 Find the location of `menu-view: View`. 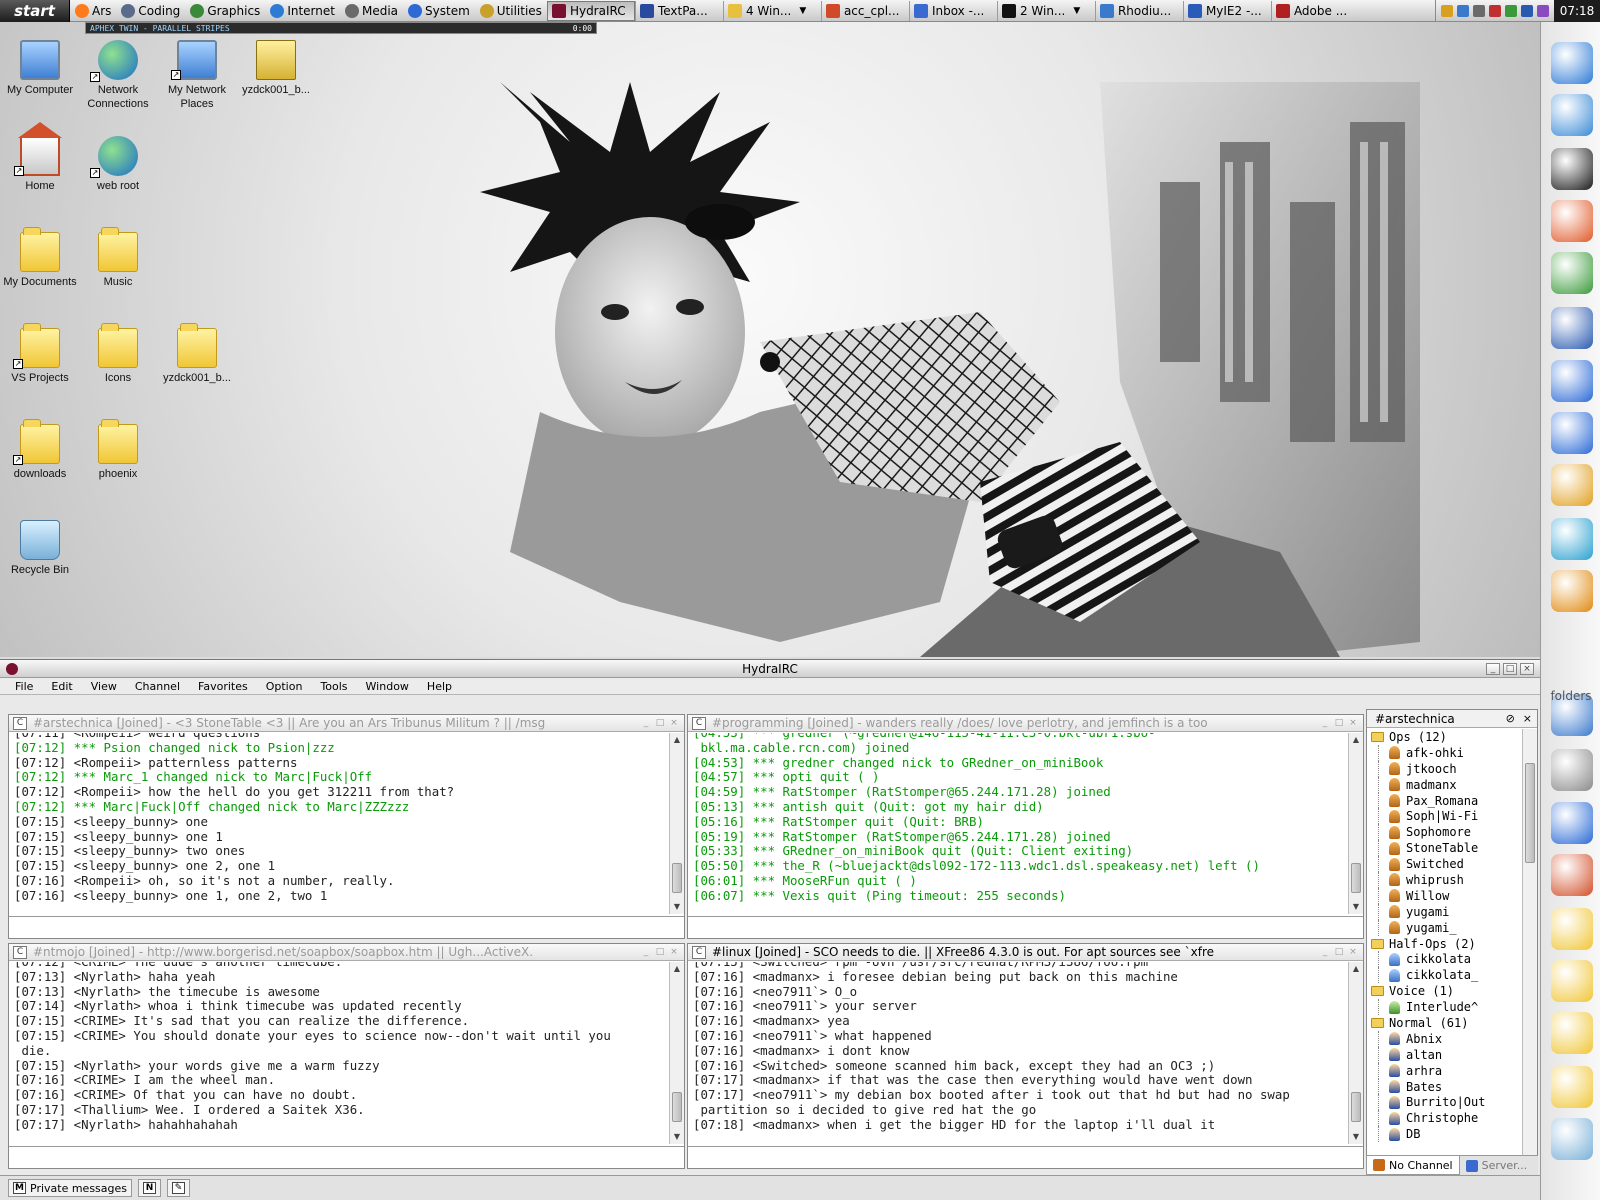

menu-view: View is located at coordinates (104, 686).